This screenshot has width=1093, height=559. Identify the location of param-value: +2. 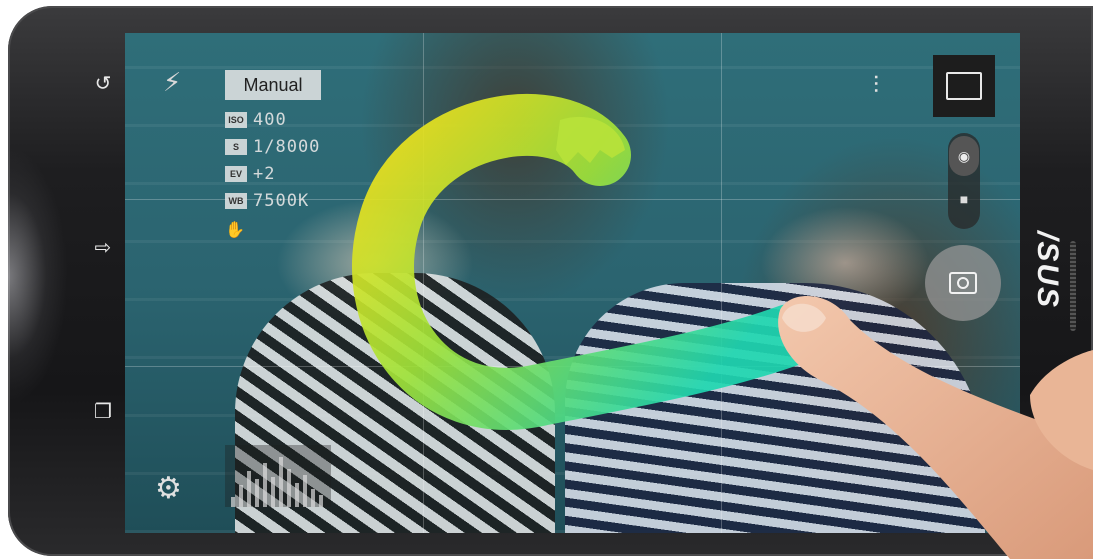
(264, 174).